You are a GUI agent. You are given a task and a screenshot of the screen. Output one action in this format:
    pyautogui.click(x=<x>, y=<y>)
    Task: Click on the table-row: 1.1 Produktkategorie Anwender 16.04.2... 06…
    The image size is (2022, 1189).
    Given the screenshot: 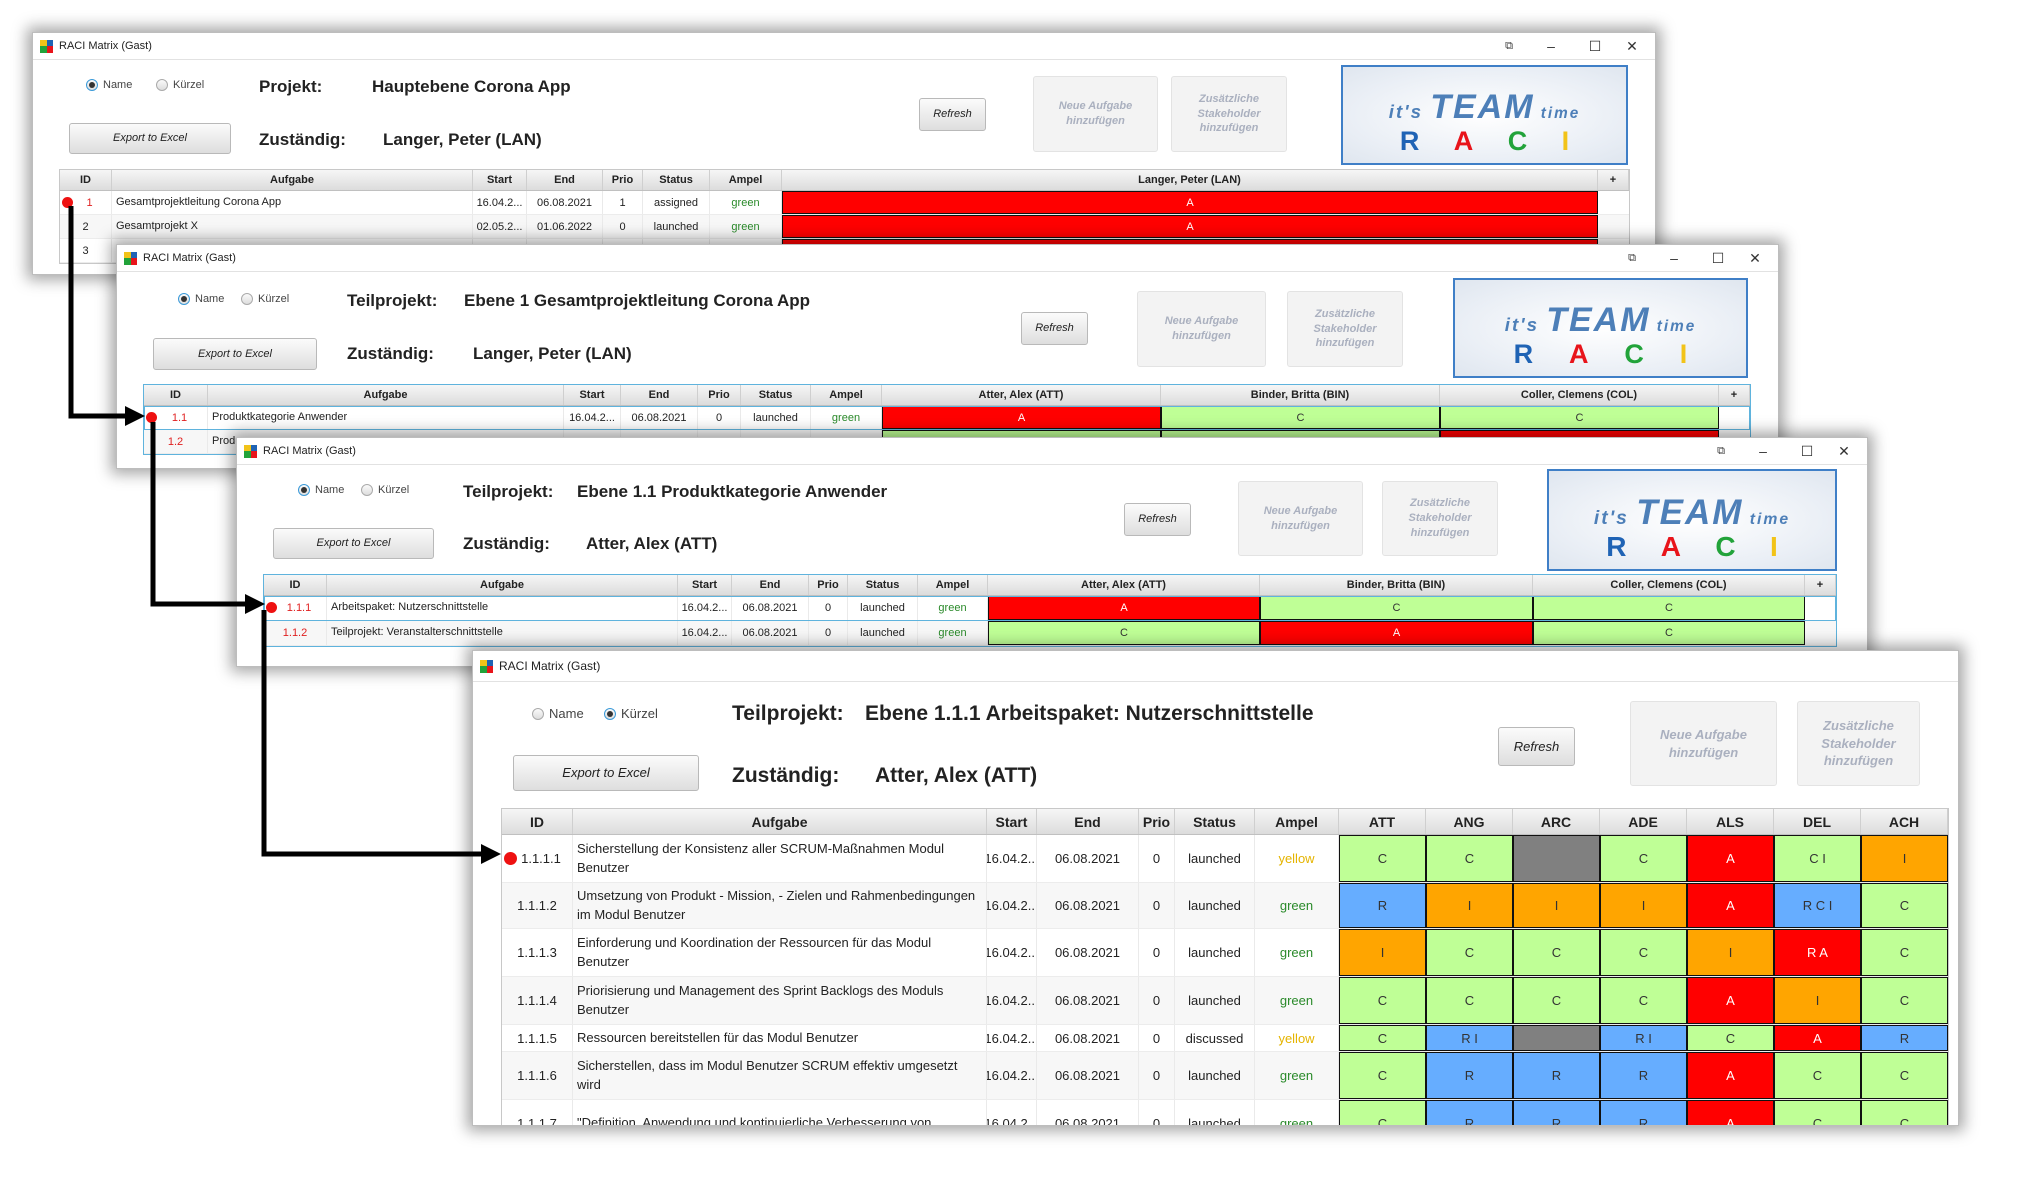 What is the action you would take?
    pyautogui.click(x=947, y=418)
    